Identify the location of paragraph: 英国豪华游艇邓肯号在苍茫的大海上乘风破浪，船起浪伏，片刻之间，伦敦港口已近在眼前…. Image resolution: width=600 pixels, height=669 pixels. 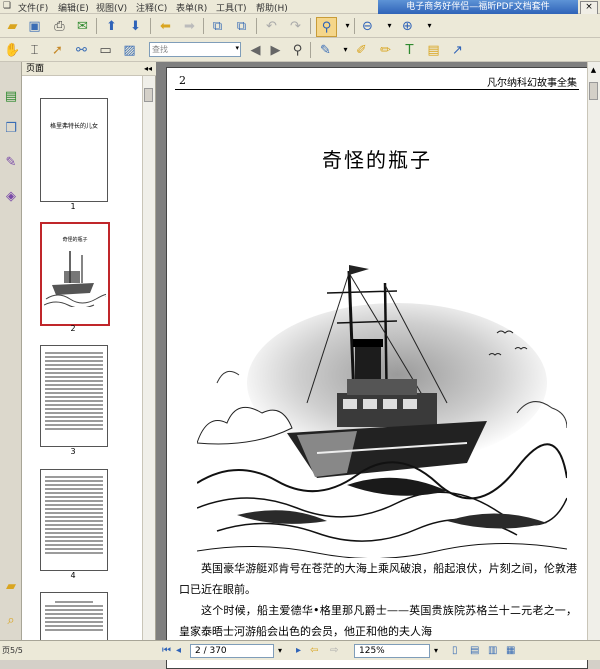
(378, 579).